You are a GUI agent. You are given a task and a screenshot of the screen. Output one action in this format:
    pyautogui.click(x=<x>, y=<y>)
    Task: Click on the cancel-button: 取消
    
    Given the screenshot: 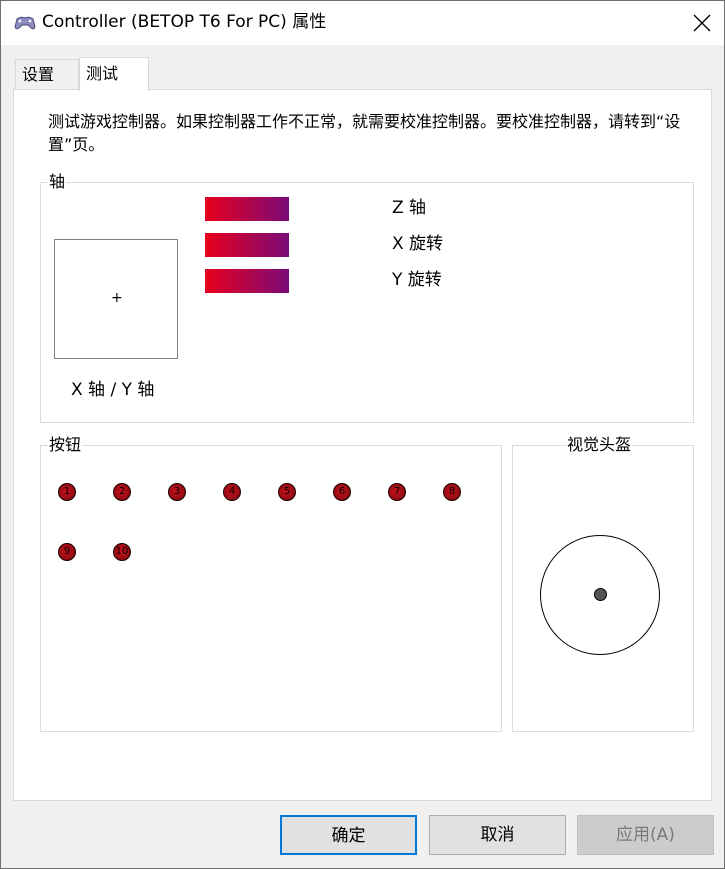 What is the action you would take?
    pyautogui.click(x=497, y=835)
    